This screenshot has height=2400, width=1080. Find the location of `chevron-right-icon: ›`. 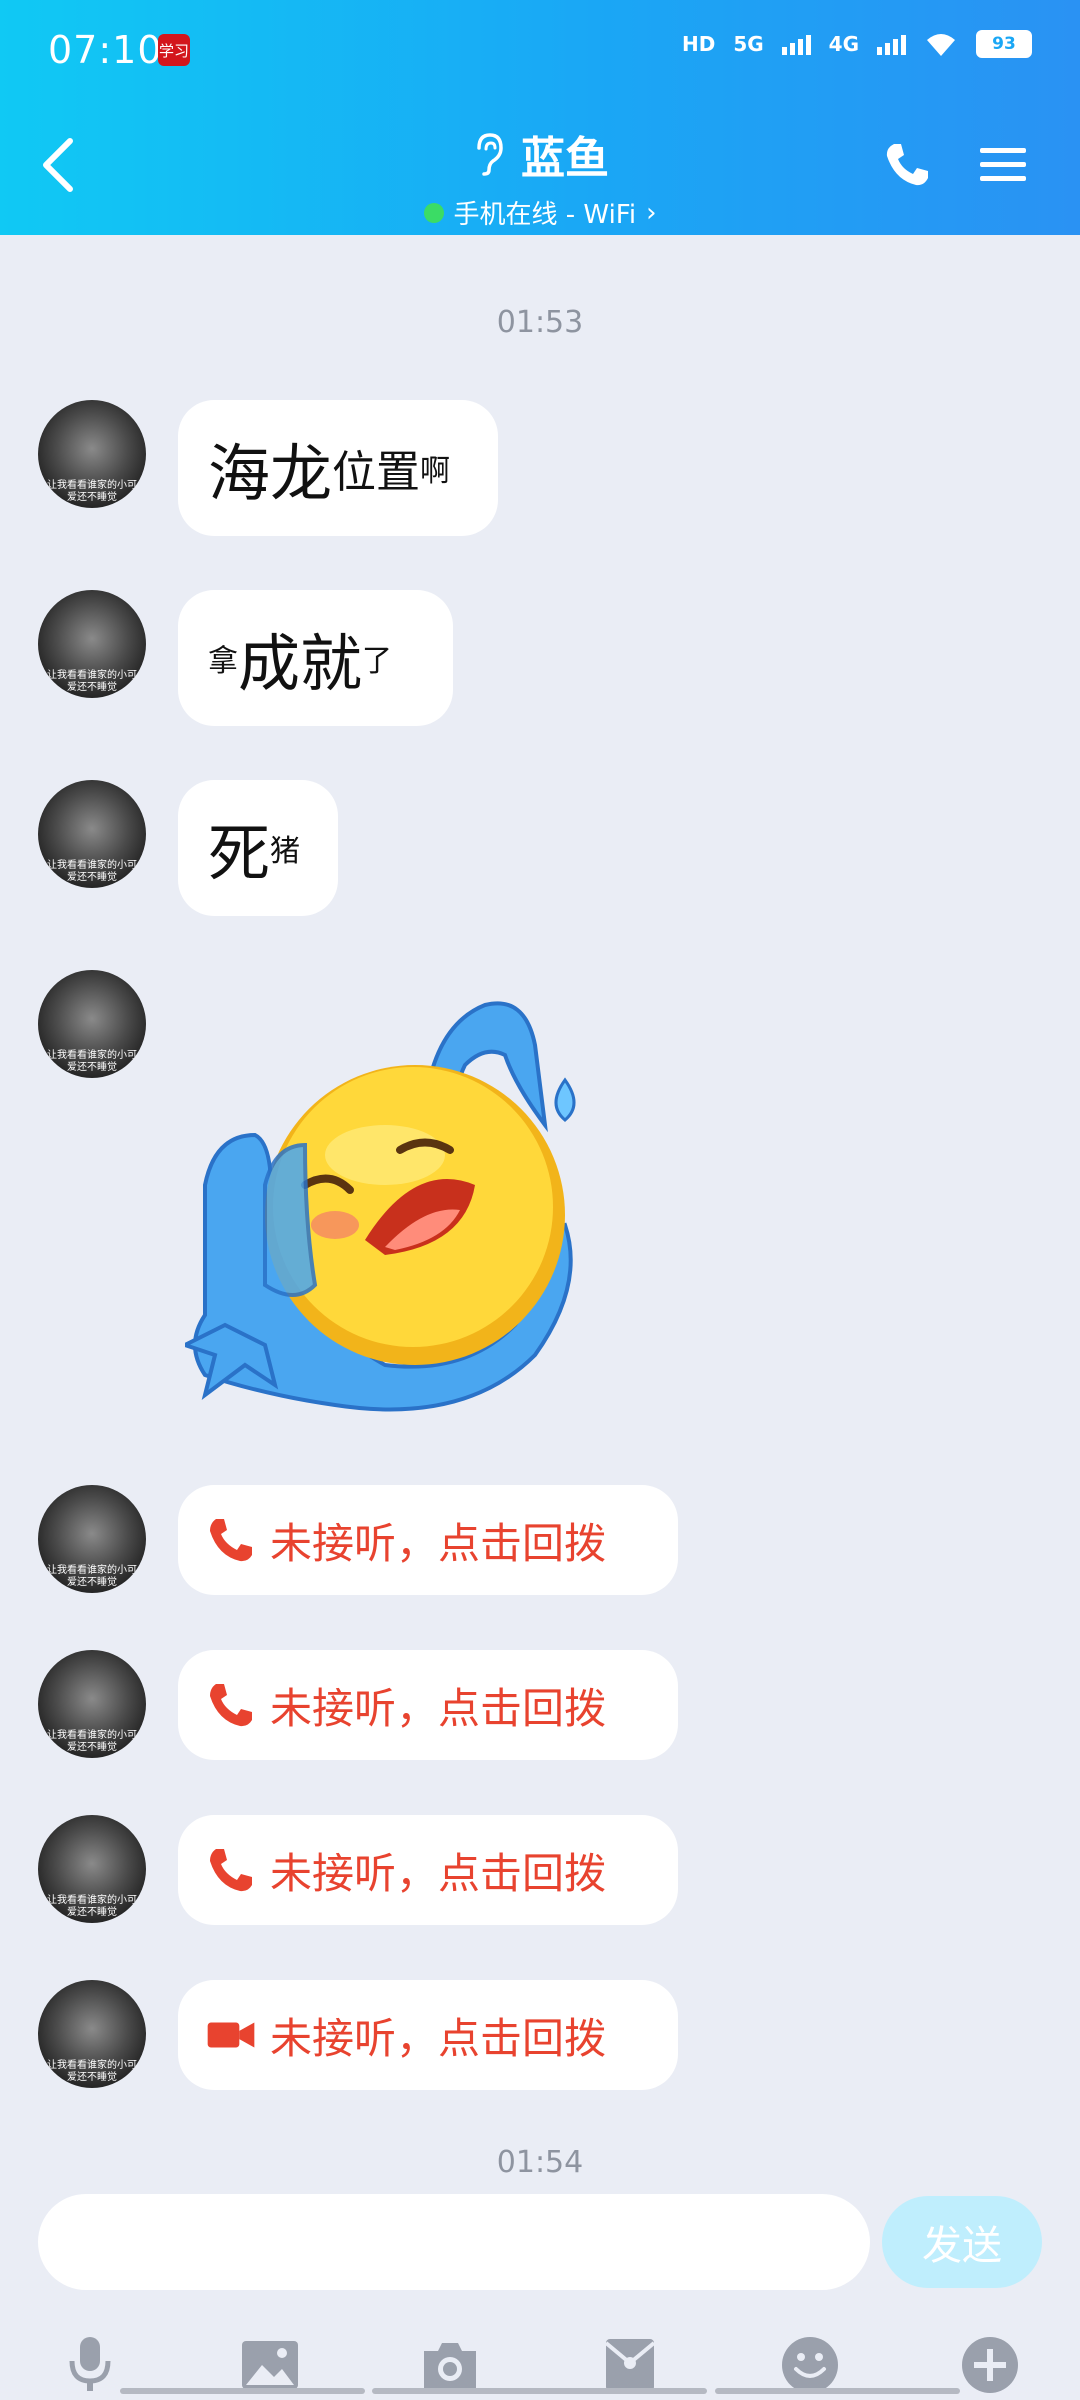

chevron-right-icon: › is located at coordinates (651, 212).